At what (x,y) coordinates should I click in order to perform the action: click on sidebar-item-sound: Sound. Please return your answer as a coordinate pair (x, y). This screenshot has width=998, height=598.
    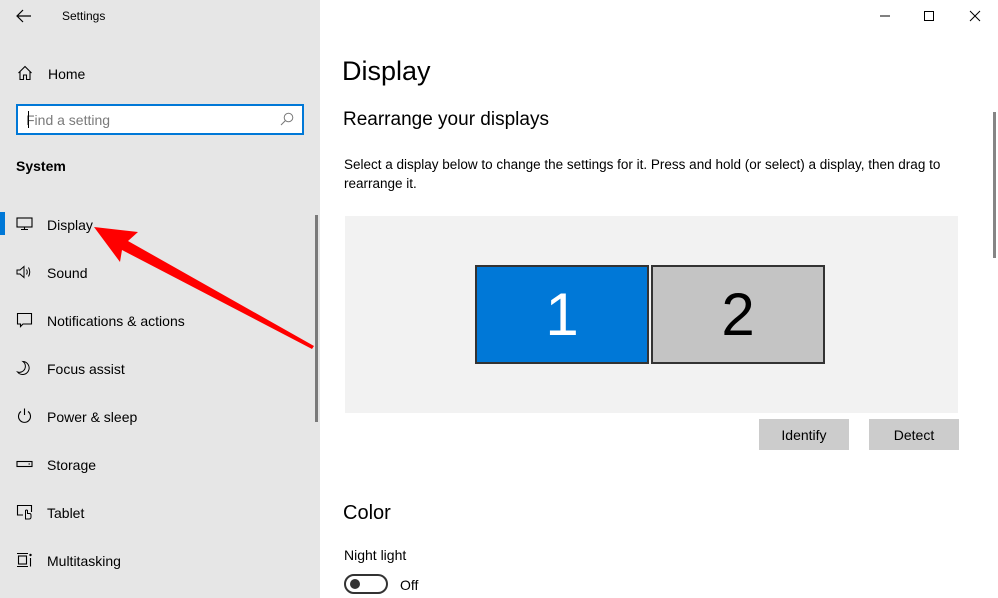
    Looking at the image, I should click on (156, 272).